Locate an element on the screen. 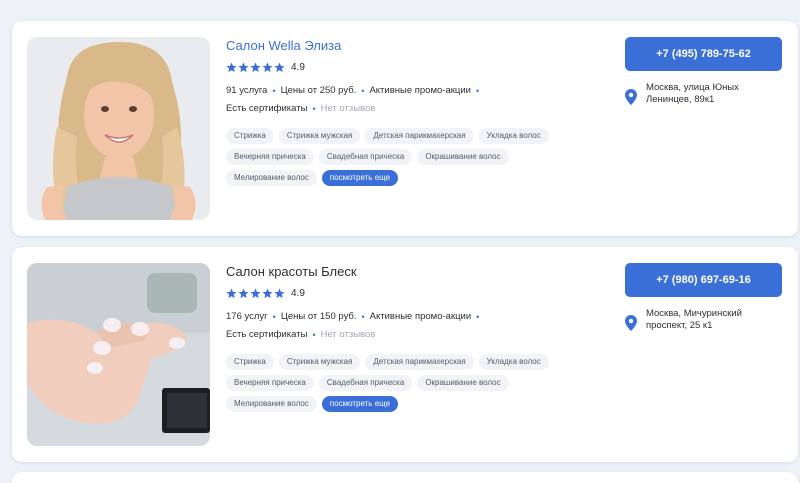 This screenshot has width=800, height=483. salon-name-link: Салон Wella Элиза is located at coordinates (416, 46).